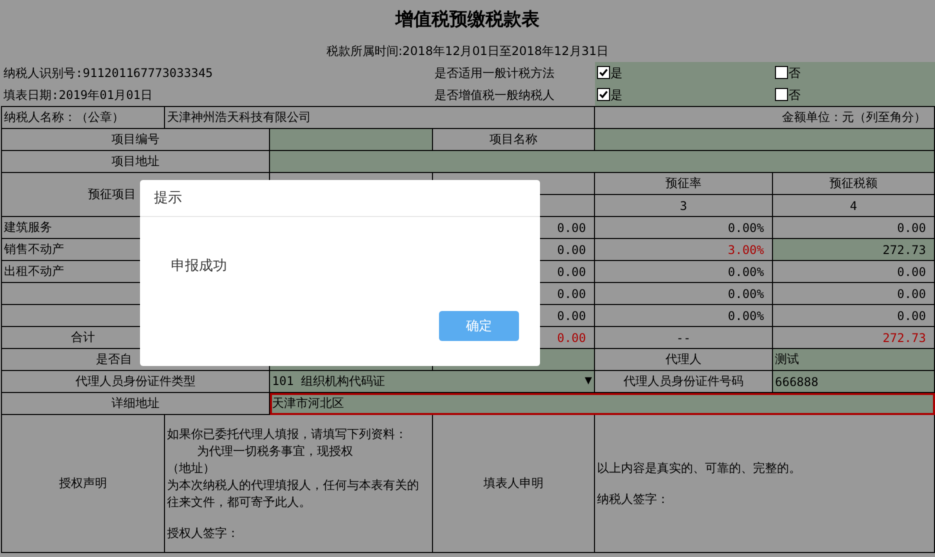 Image resolution: width=935 pixels, height=557 pixels. Describe the element at coordinates (853, 359) in the screenshot. I see `input-field: 测试` at that location.